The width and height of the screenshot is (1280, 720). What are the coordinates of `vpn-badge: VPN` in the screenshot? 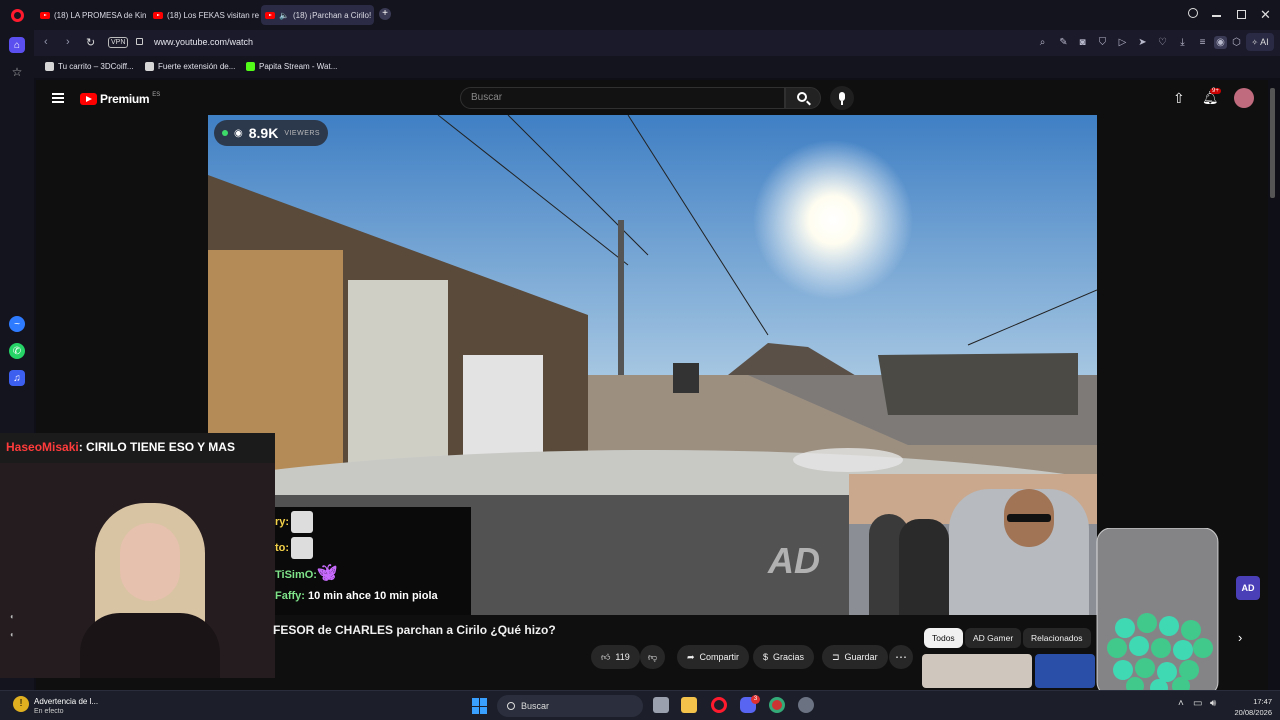 It's located at (118, 42).